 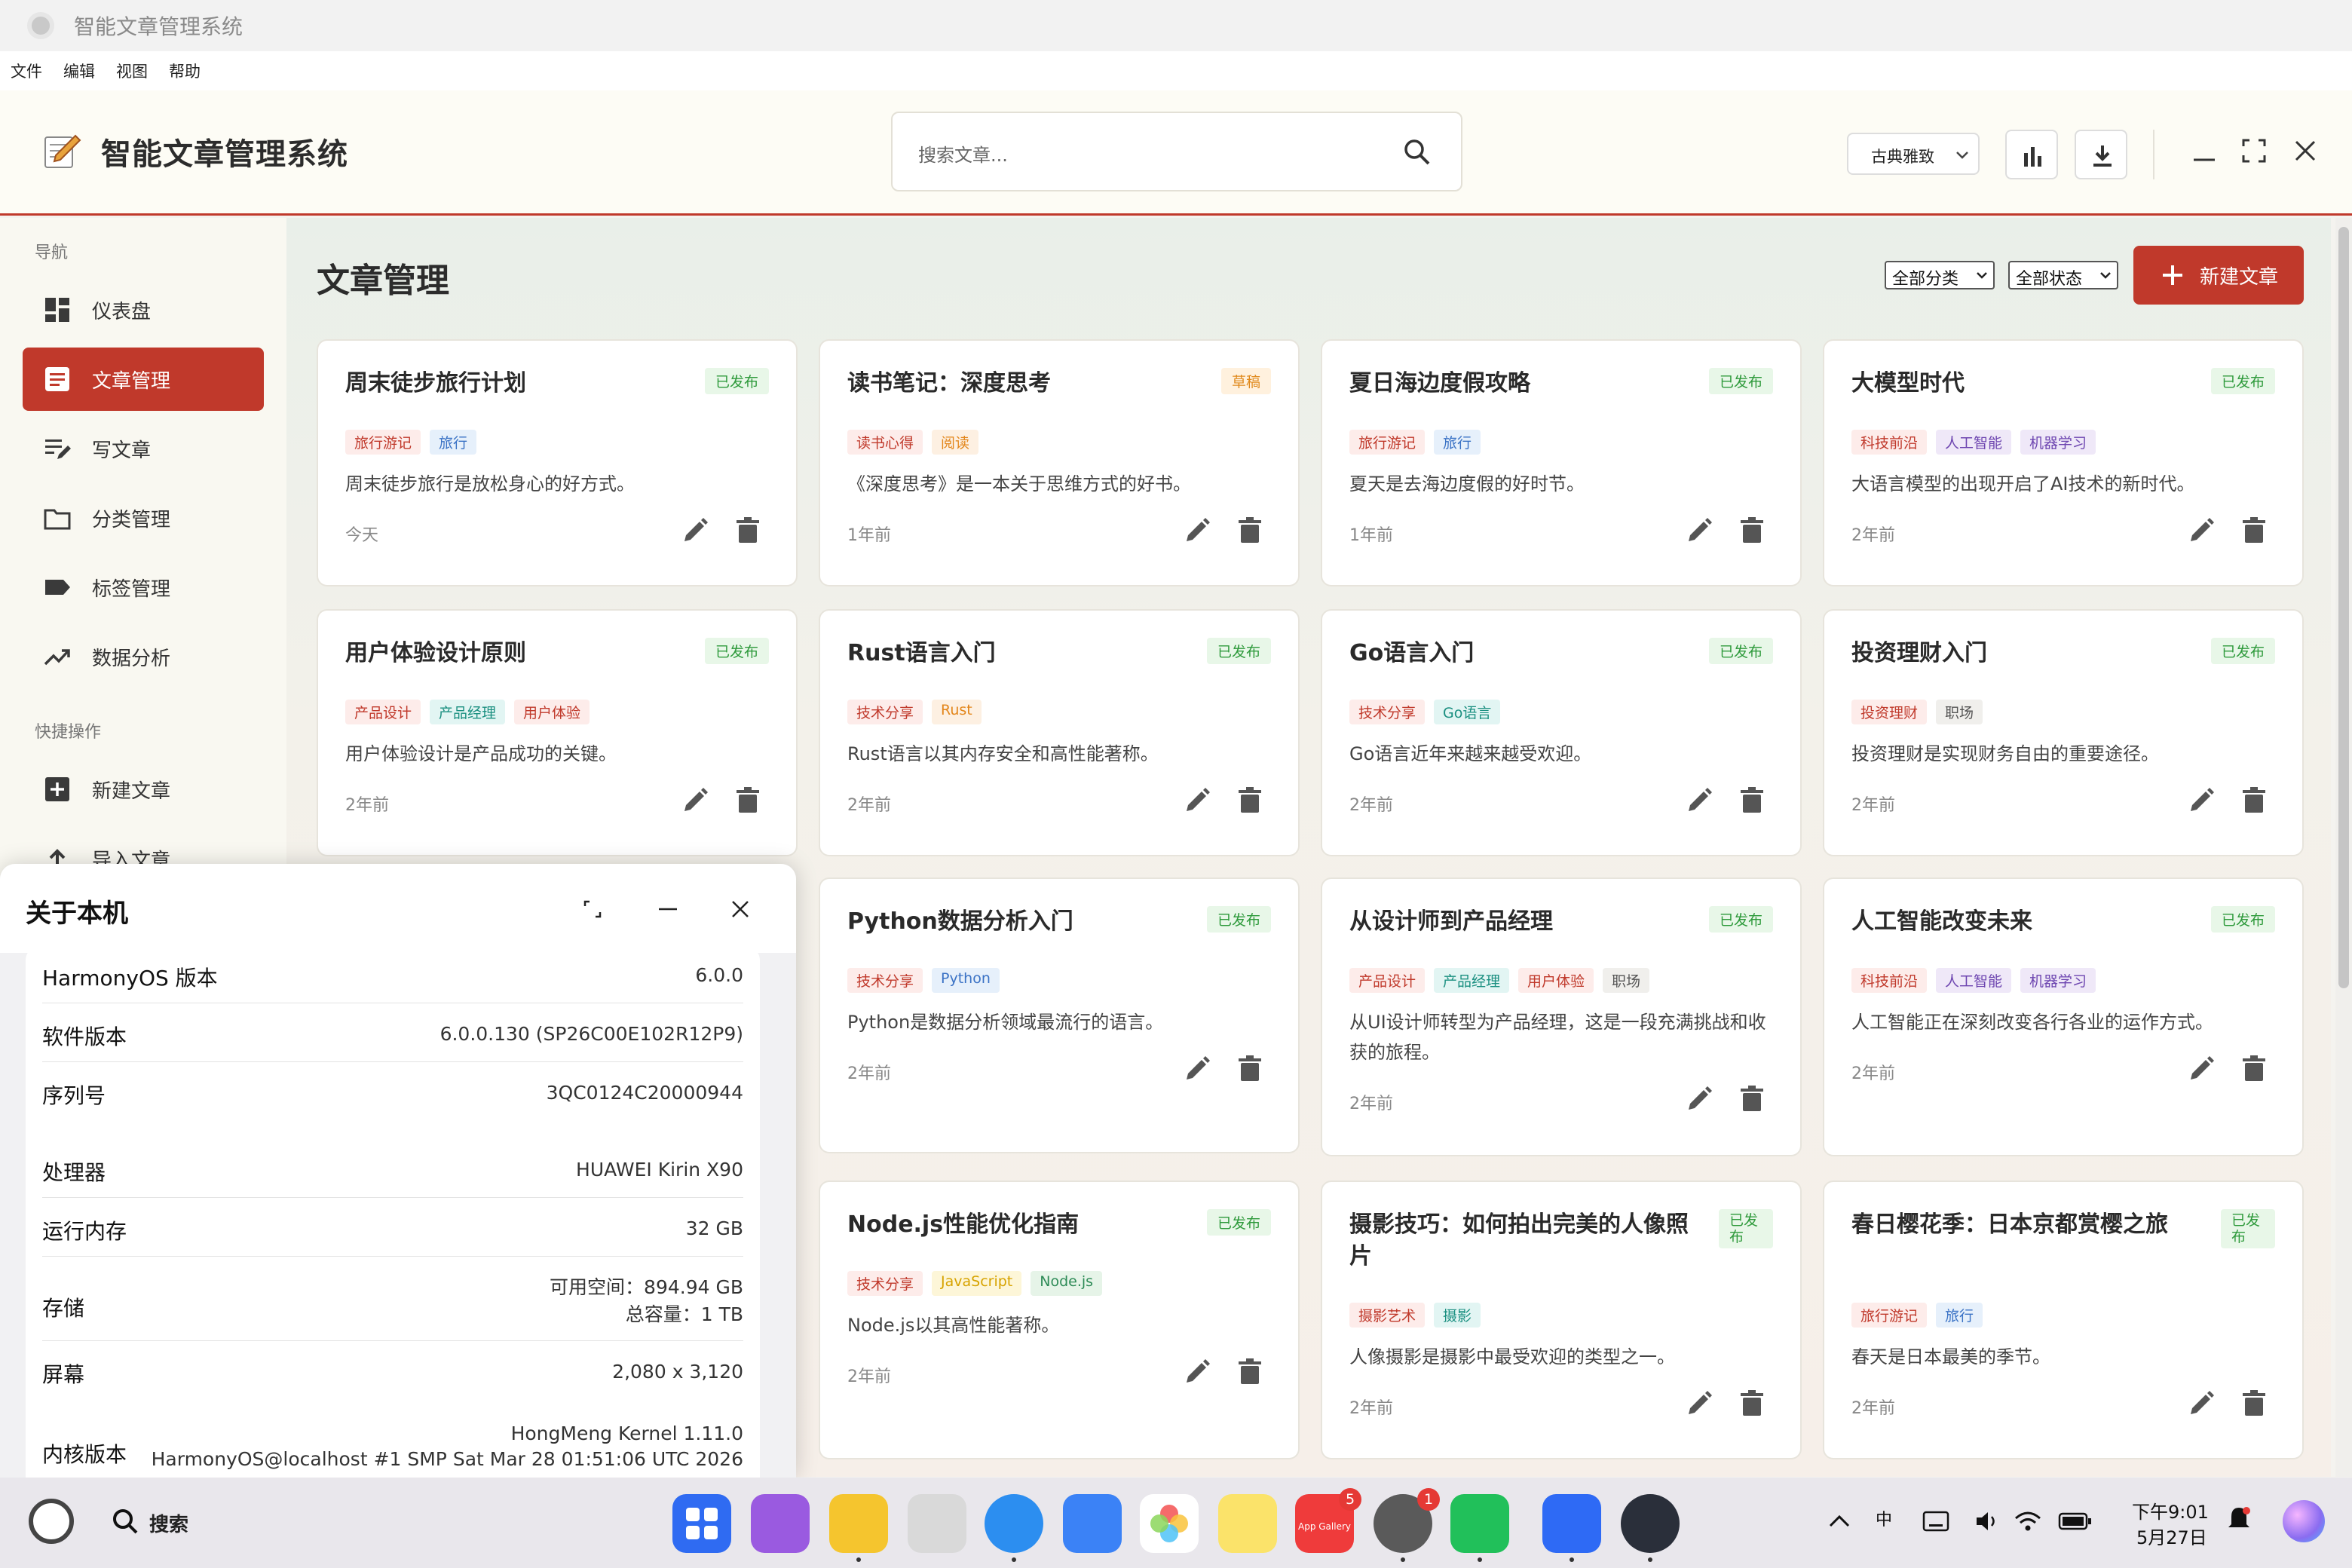 I want to click on tag-chip: 摄影艺术, so click(x=1387, y=1315).